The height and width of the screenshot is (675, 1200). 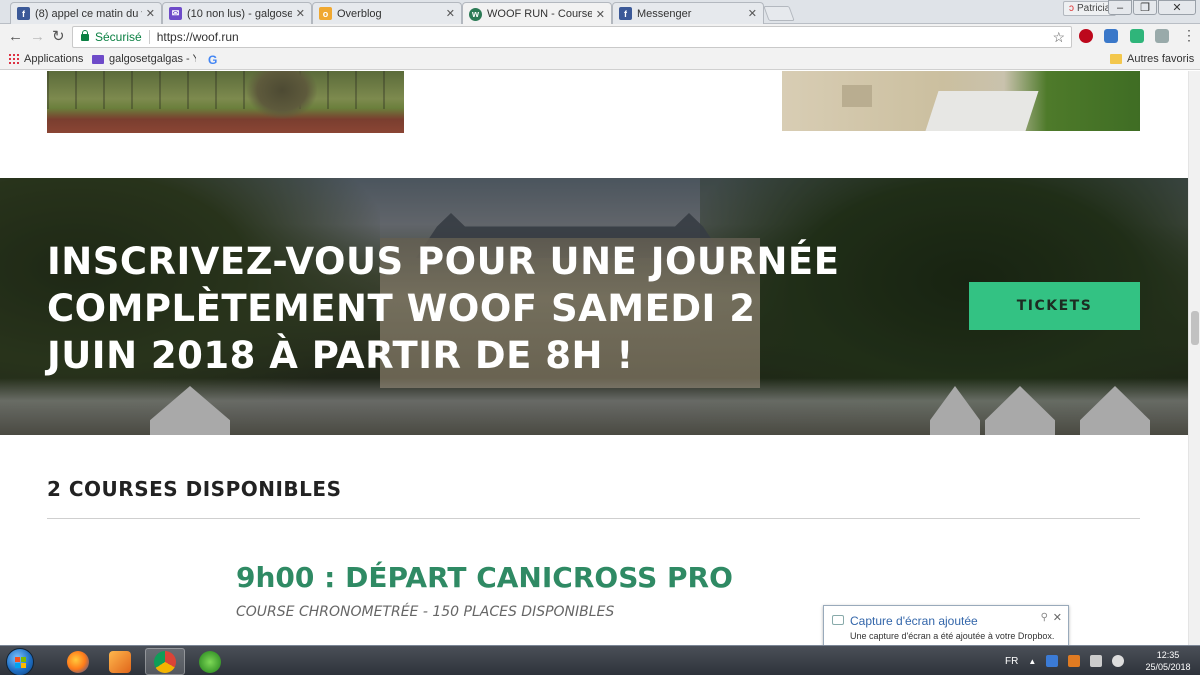 What do you see at coordinates (484, 577) in the screenshot?
I see `course-title: 9h00 : DÉPART CANICROSS PRO` at bounding box center [484, 577].